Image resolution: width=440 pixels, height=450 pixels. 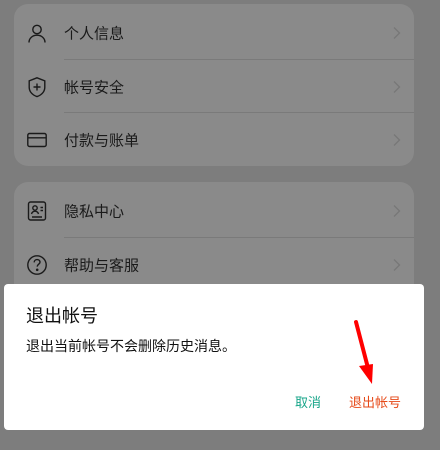 What do you see at coordinates (94, 87) in the screenshot?
I see `settings-item-label: 帐号安全` at bounding box center [94, 87].